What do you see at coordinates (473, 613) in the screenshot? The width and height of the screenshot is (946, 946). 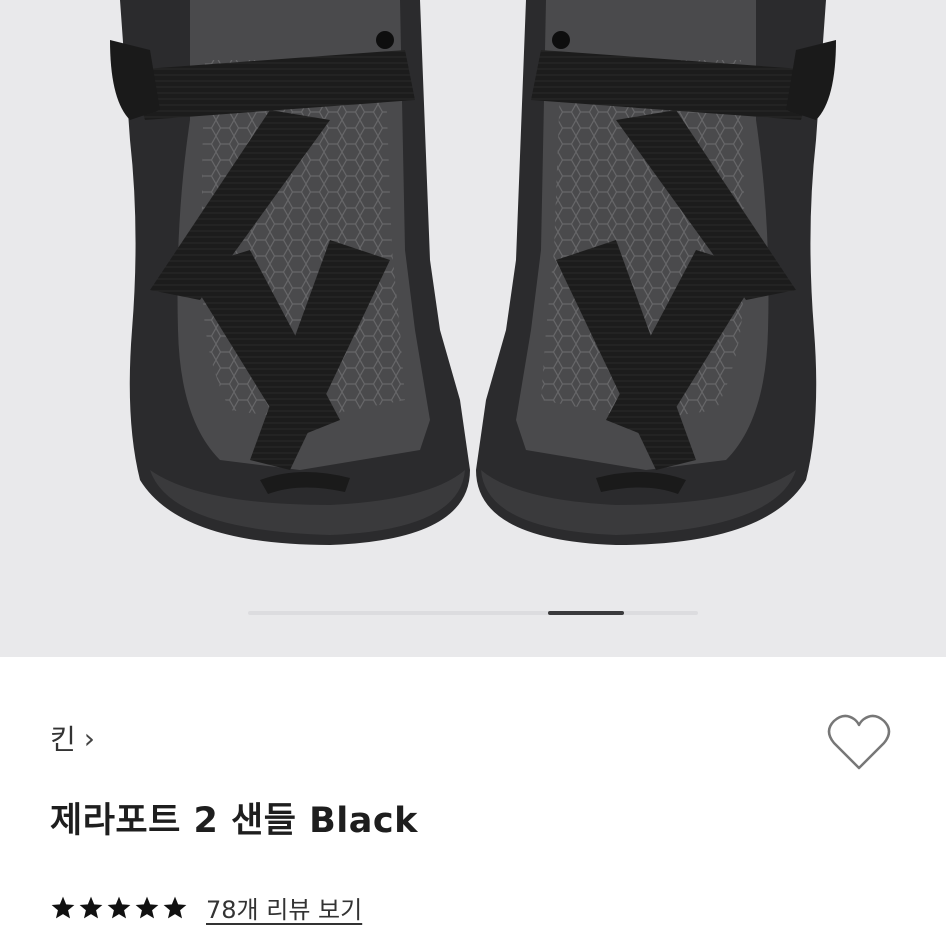 I see `gallery-pager-track` at bounding box center [473, 613].